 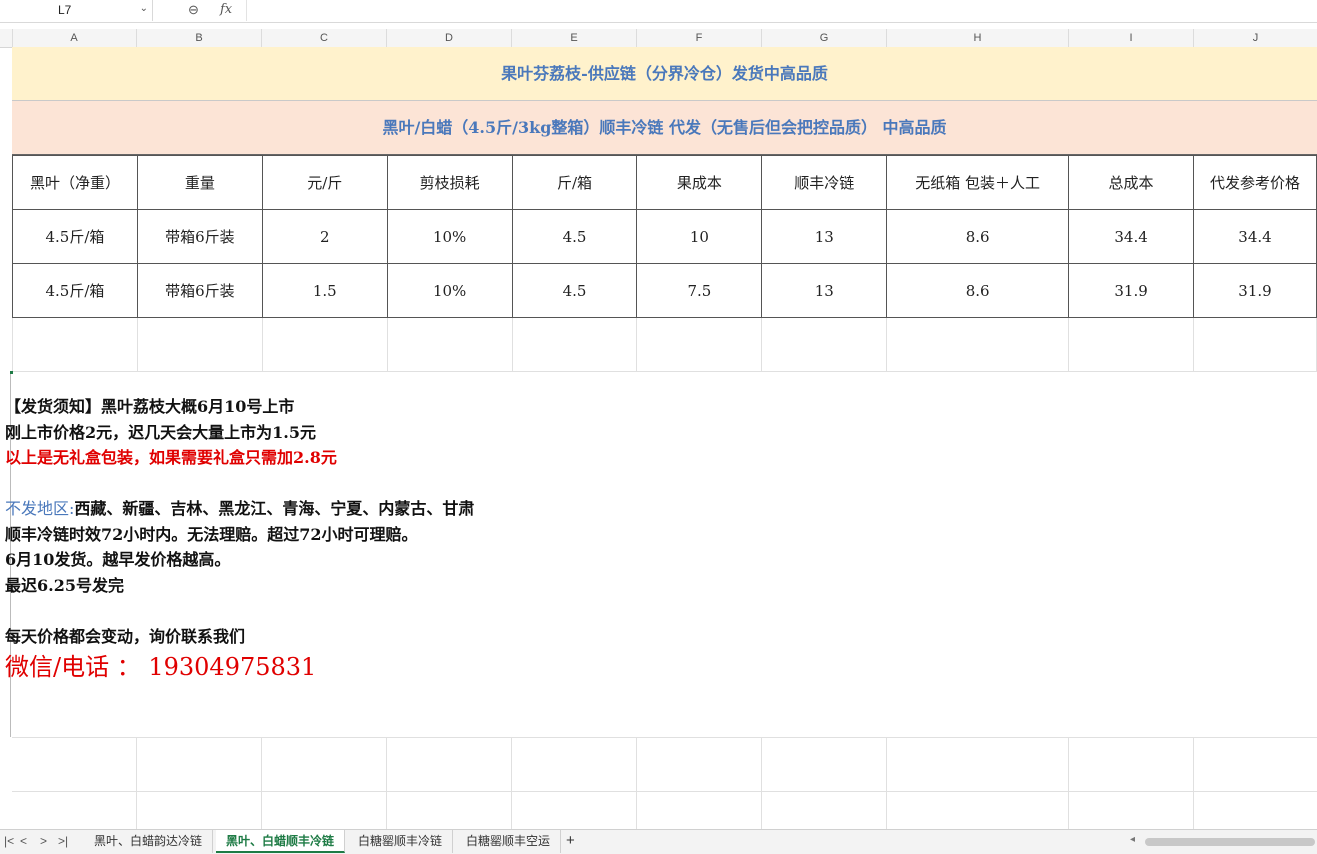 I want to click on next-sheet-icon: >, so click(x=43, y=841).